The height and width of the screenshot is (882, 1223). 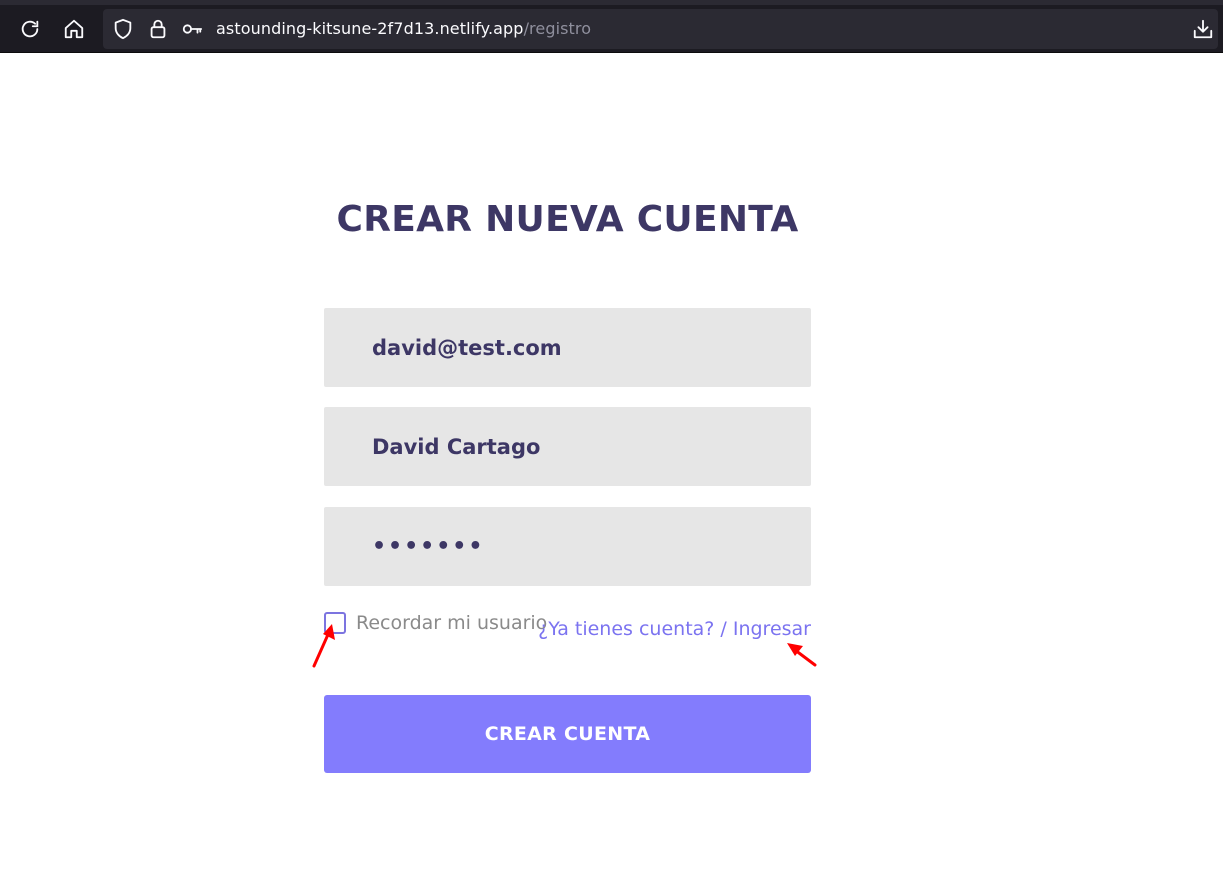 I want to click on create-account-button: CREAR CUENTA, so click(x=567, y=734).